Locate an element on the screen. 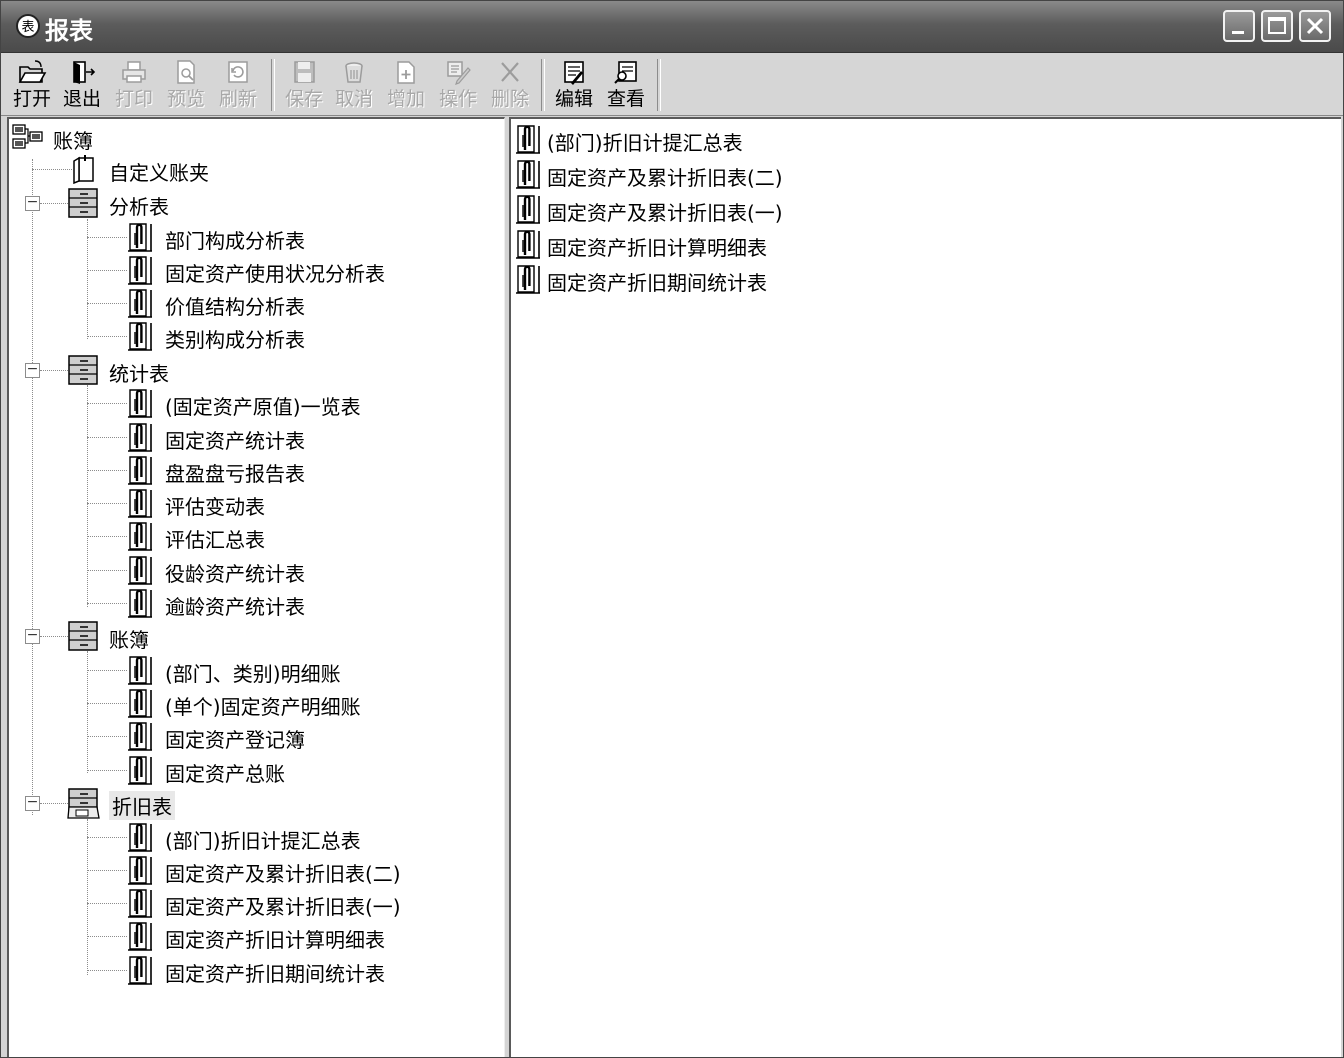  edit-report-icon is located at coordinates (574, 73).